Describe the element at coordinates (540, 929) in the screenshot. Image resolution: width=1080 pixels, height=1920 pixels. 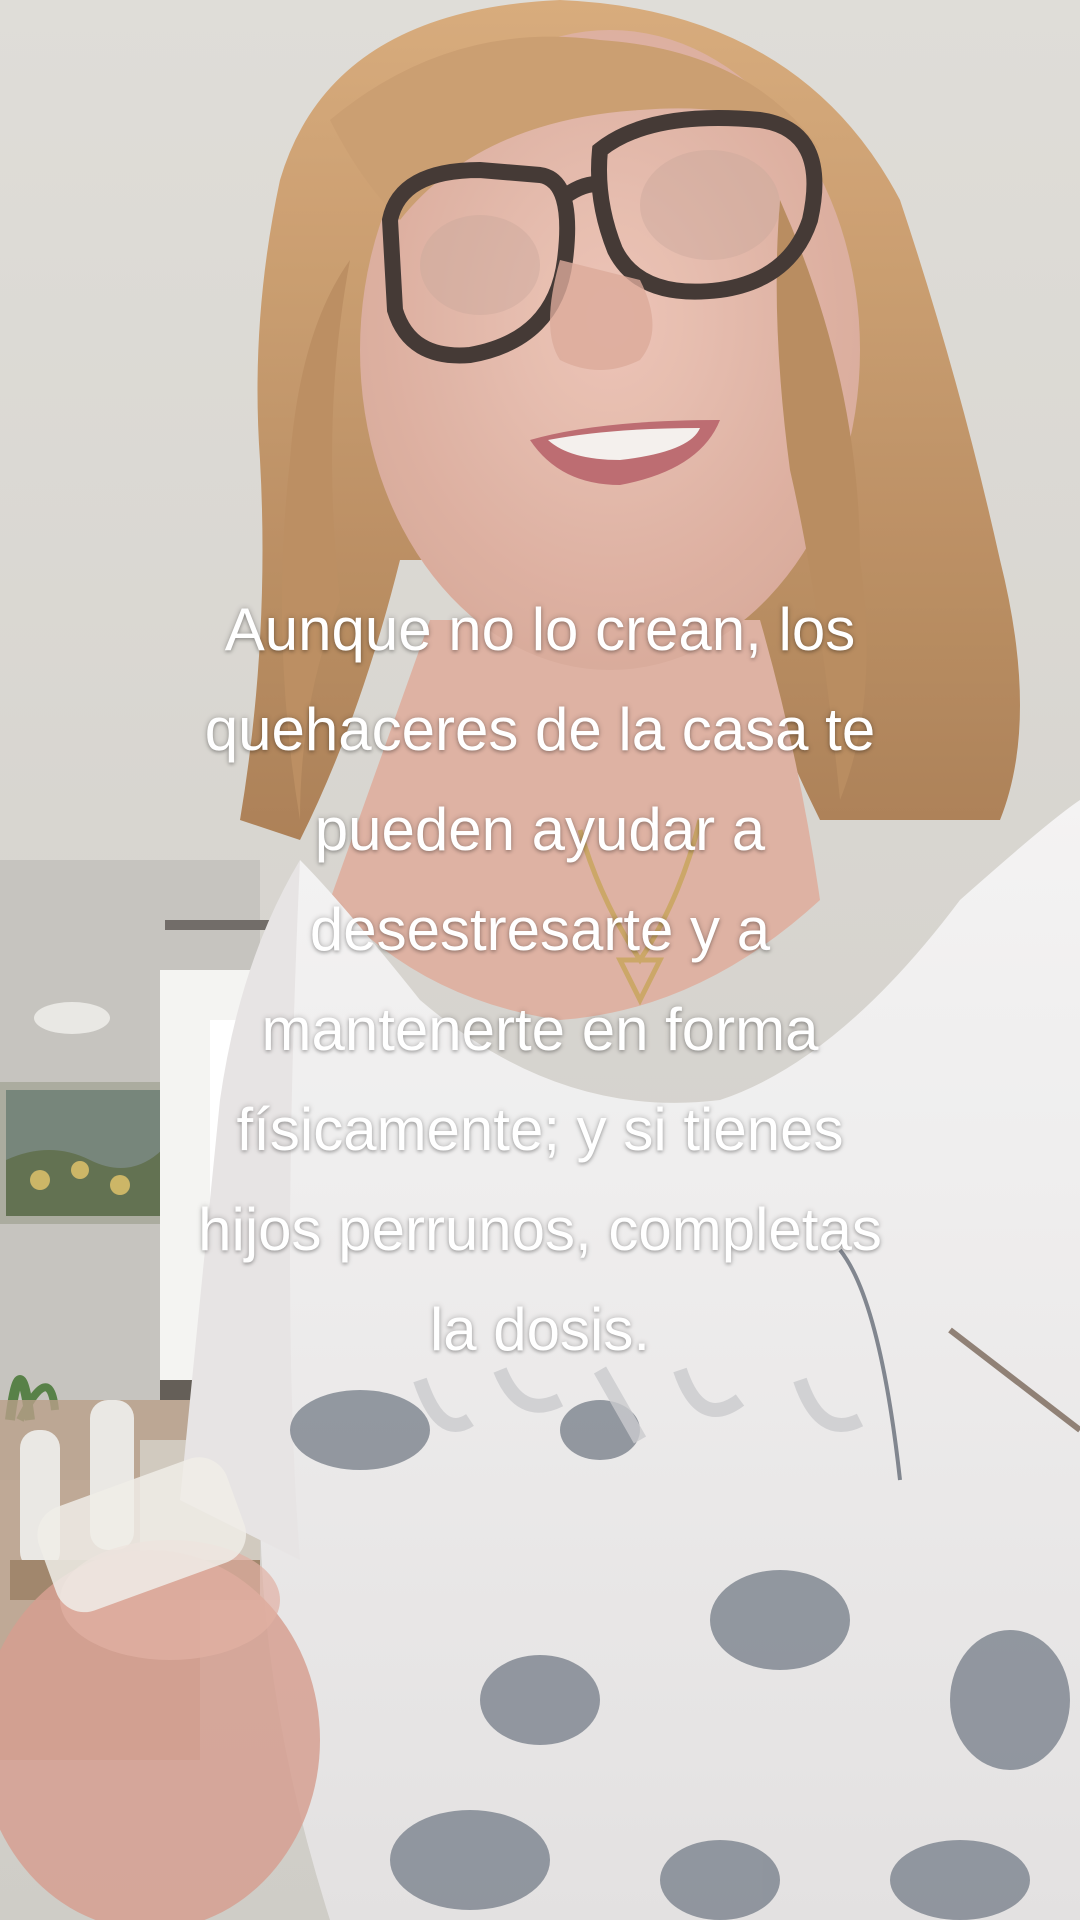
I see `caption-line: desestresarte y a` at that location.